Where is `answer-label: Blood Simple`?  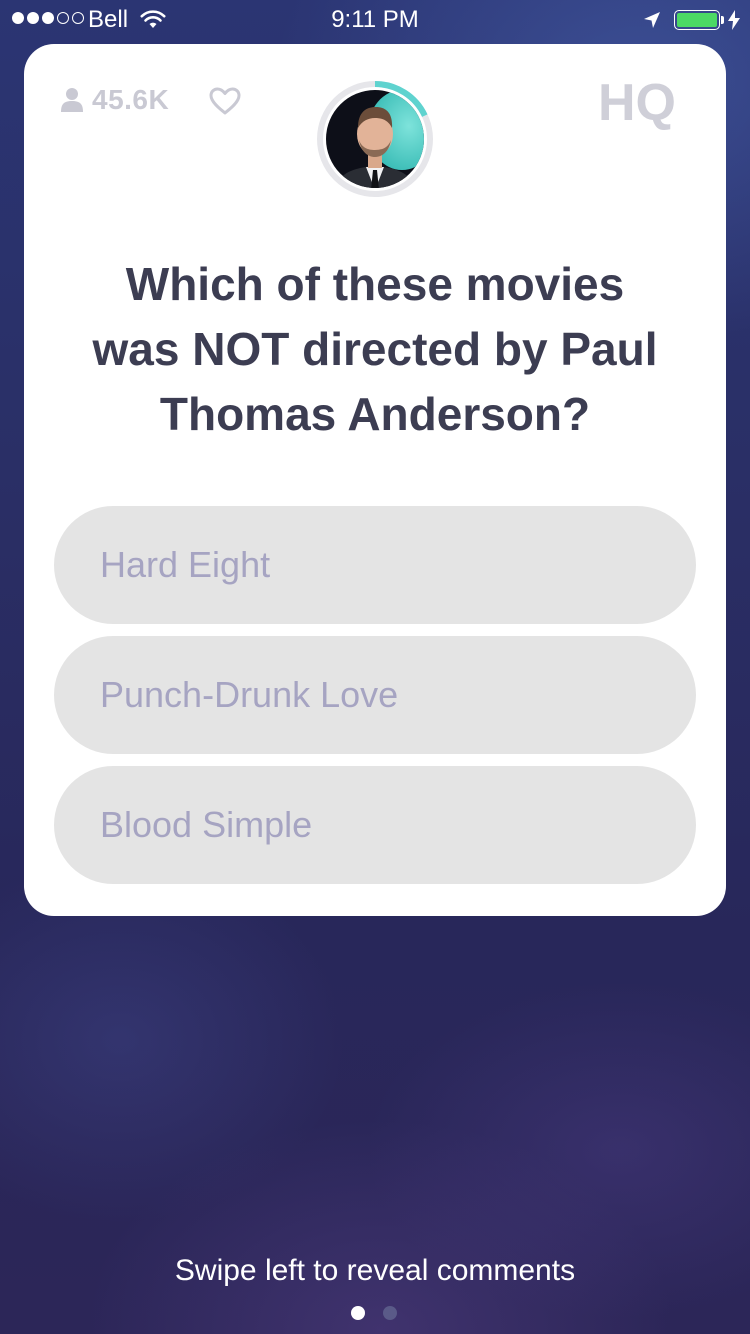
answer-label: Blood Simple is located at coordinates (206, 824).